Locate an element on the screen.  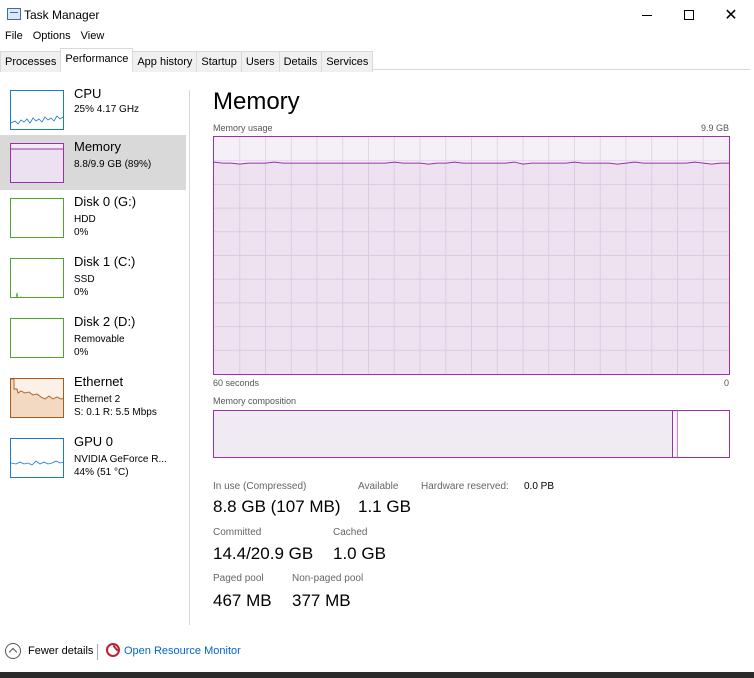
disk0-thumbnail-graph is located at coordinates (37, 218).